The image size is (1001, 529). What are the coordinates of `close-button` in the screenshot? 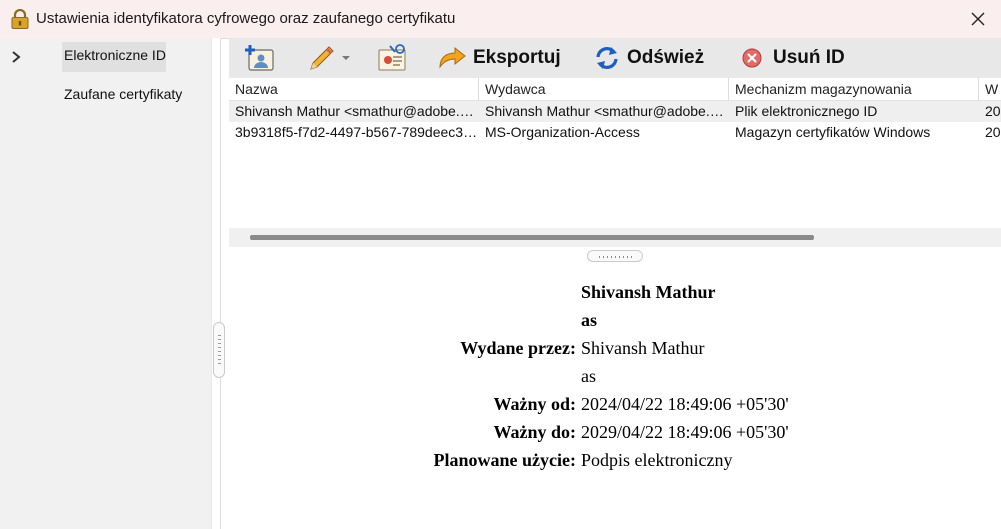 It's located at (978, 19).